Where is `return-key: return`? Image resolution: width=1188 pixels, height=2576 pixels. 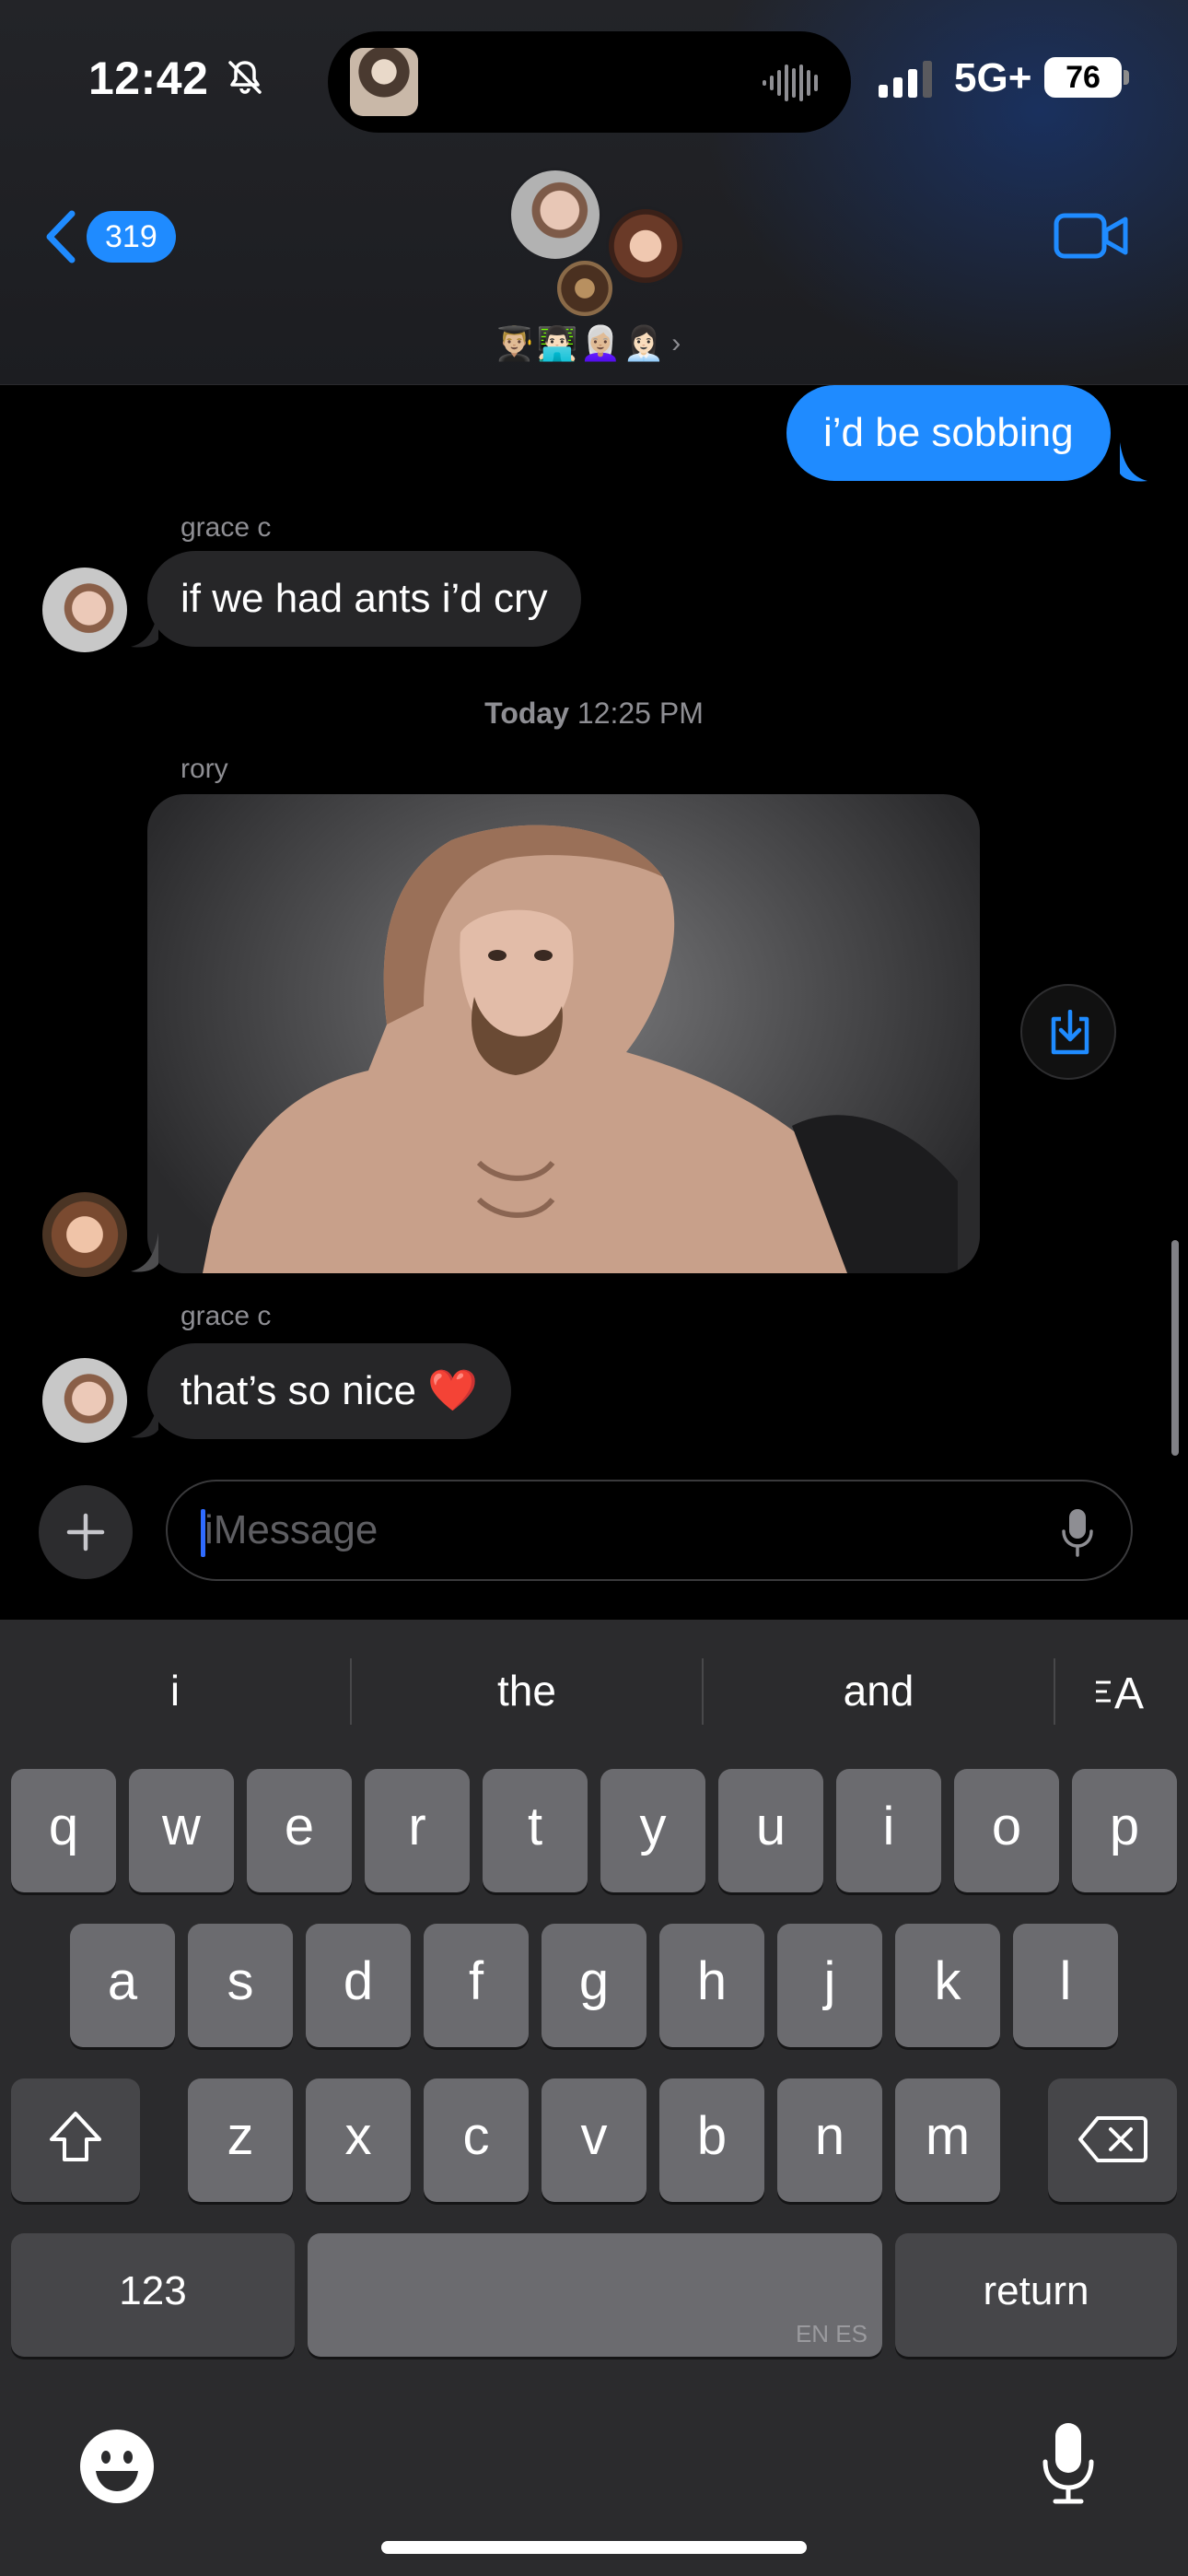
return-key: return is located at coordinates (1036, 2295).